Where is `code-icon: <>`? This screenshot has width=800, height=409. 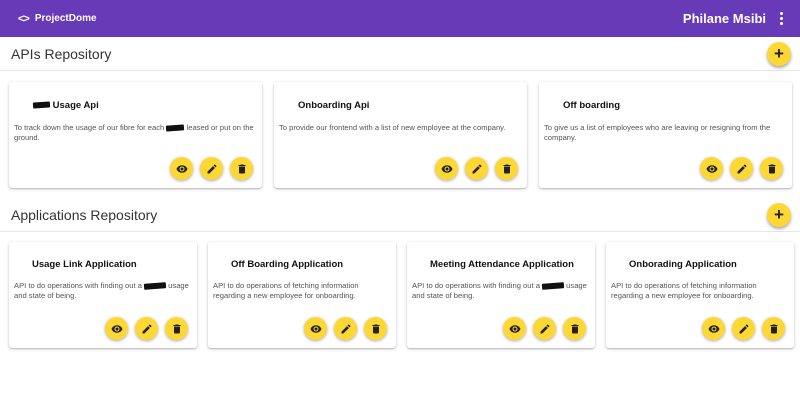 code-icon: <> is located at coordinates (24, 18).